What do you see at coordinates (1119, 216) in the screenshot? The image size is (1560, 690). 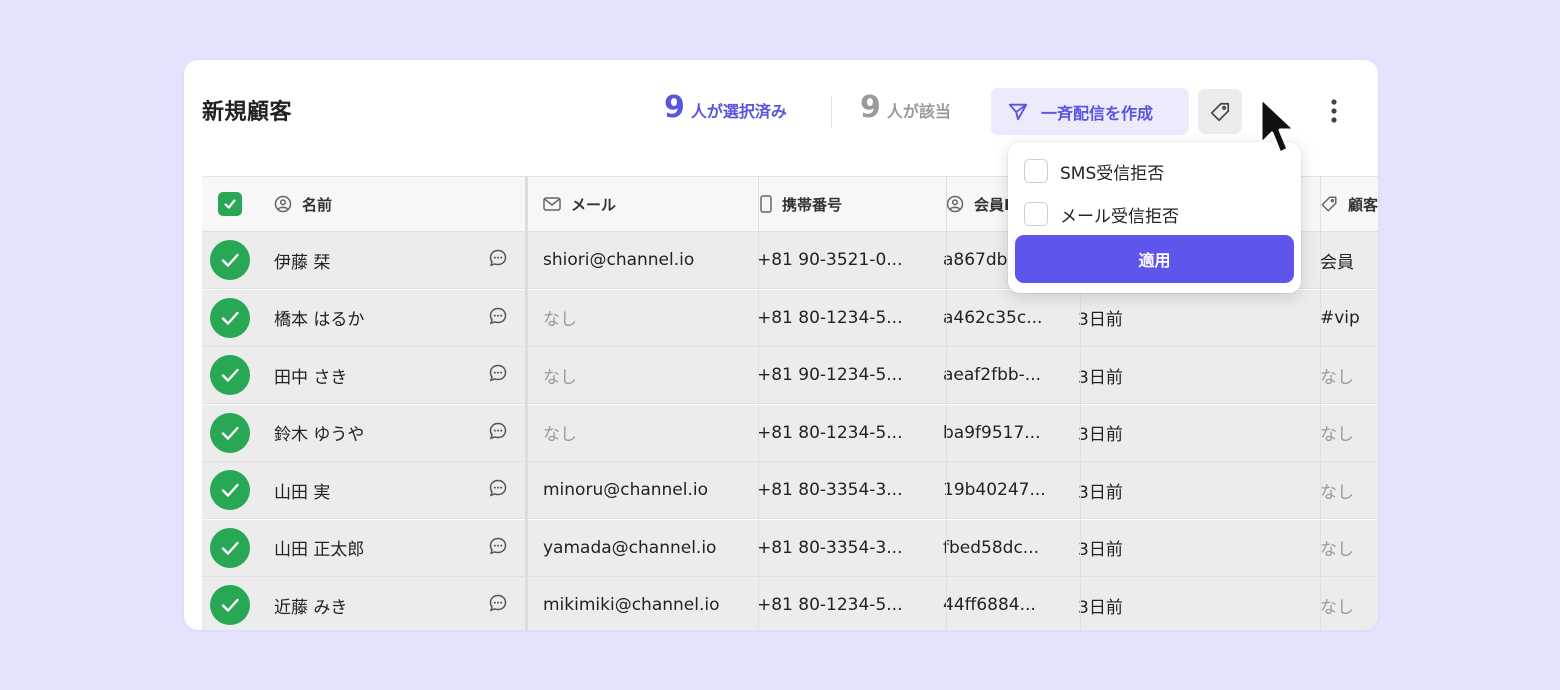 I see `email-optout-label: メール受信拒否` at bounding box center [1119, 216].